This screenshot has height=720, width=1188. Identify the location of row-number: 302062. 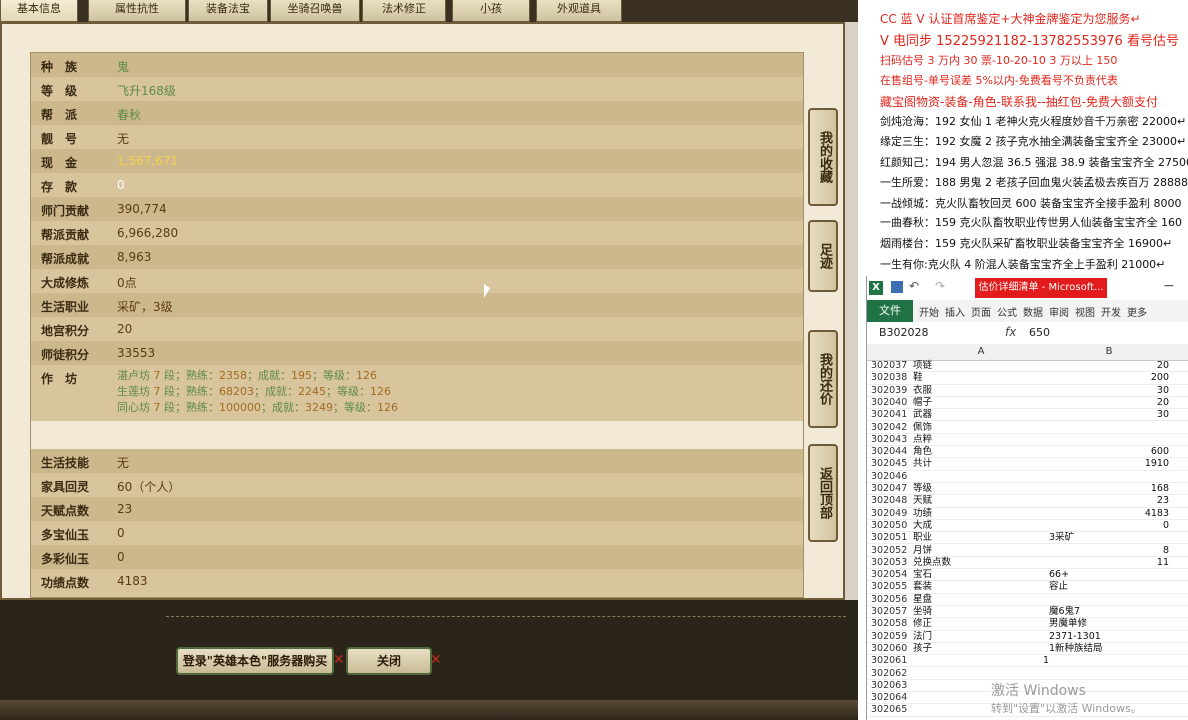
(891, 674).